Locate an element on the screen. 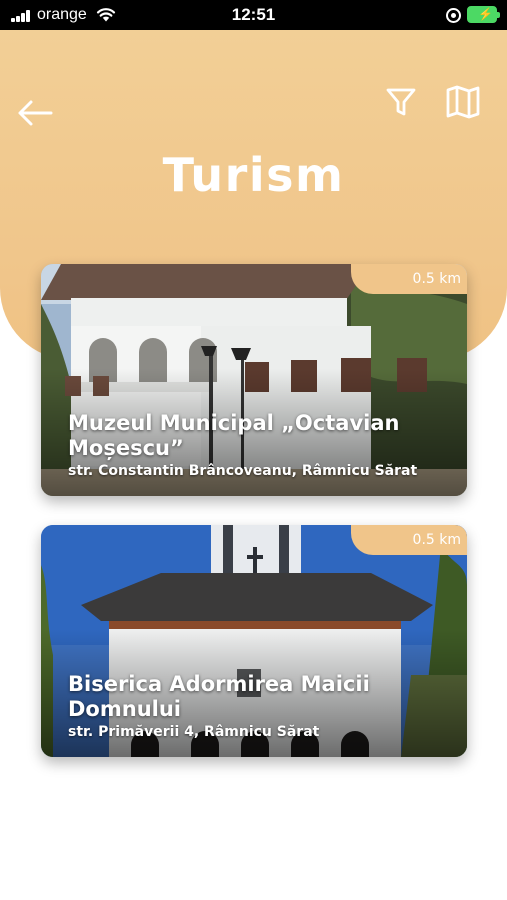 The height and width of the screenshot is (900, 507). status-time: 12:51 is located at coordinates (253, 14).